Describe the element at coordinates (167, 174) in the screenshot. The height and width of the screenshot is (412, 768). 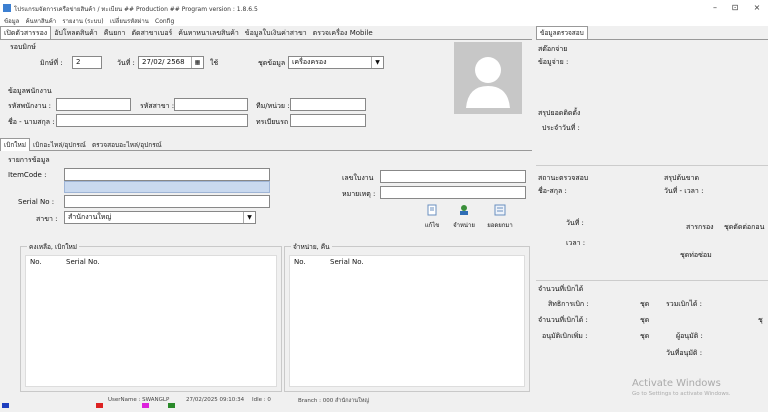
I see `itemcode-input` at that location.